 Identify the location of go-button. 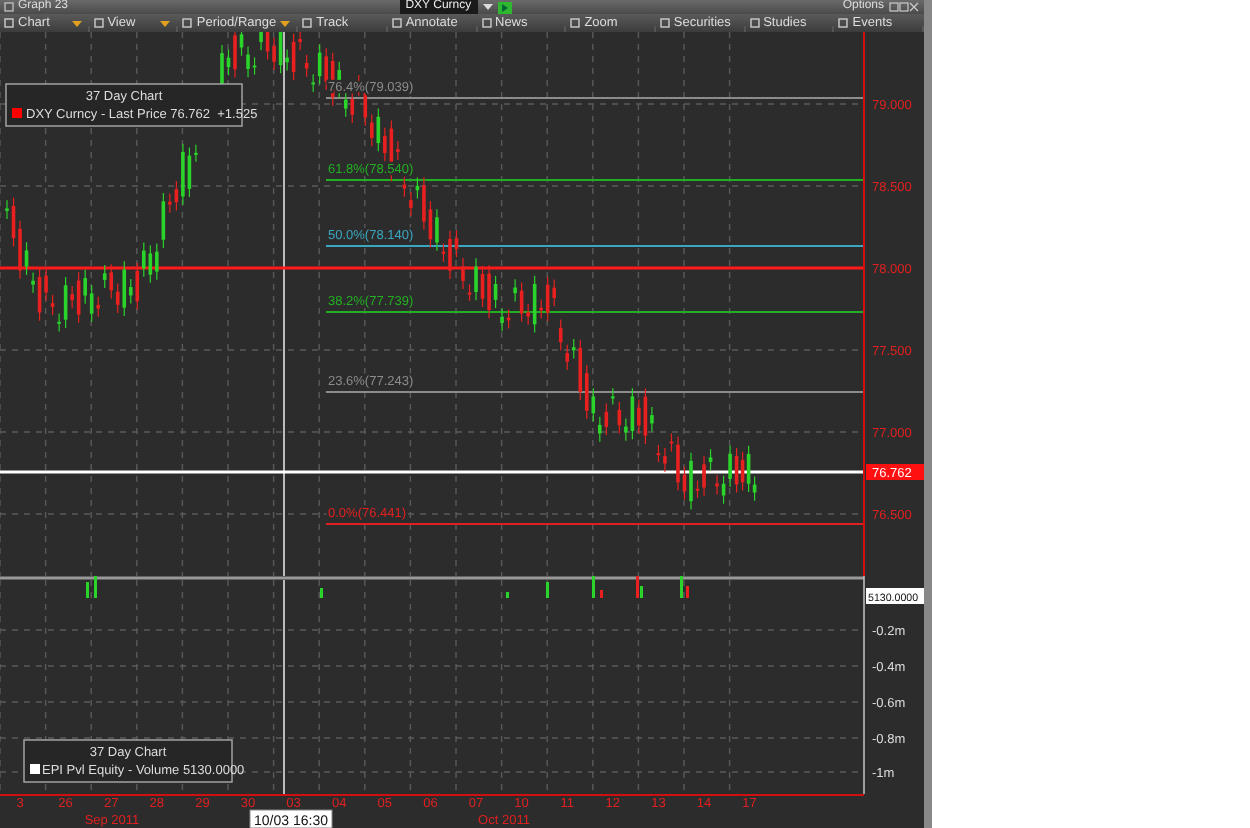
(504, 7).